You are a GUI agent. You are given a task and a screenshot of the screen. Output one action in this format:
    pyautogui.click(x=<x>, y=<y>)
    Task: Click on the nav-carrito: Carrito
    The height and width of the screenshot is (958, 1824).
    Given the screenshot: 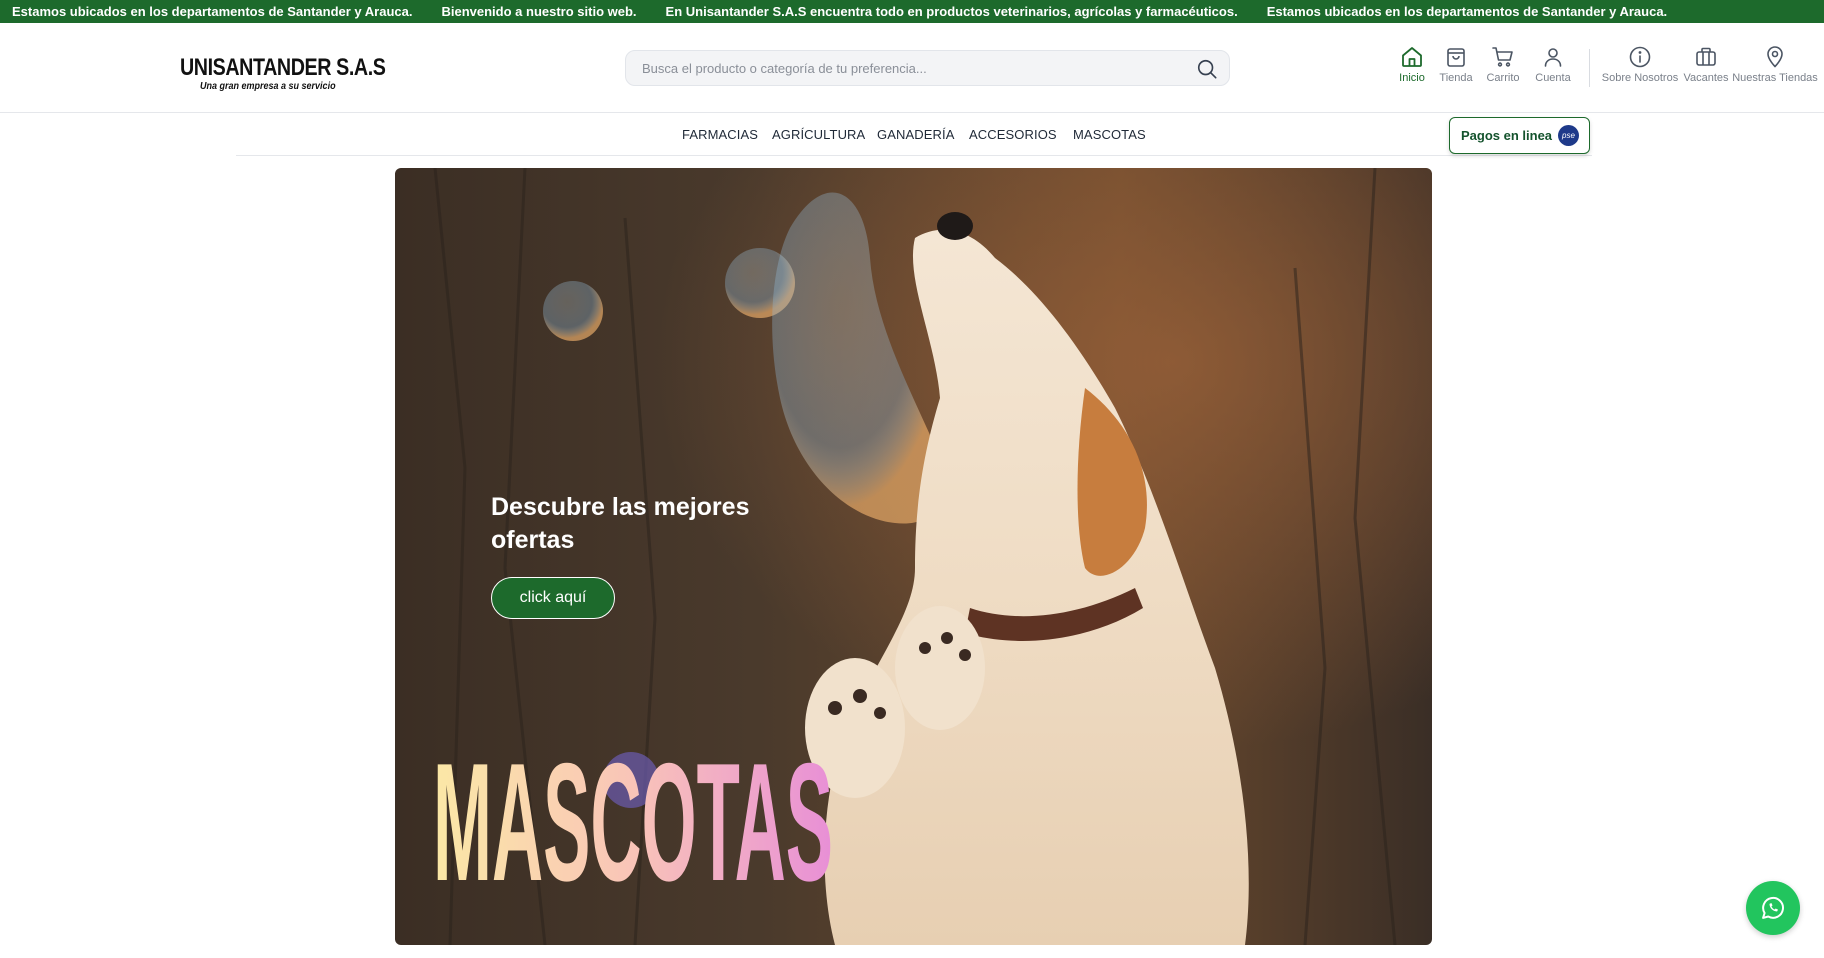 What is the action you would take?
    pyautogui.click(x=1503, y=64)
    